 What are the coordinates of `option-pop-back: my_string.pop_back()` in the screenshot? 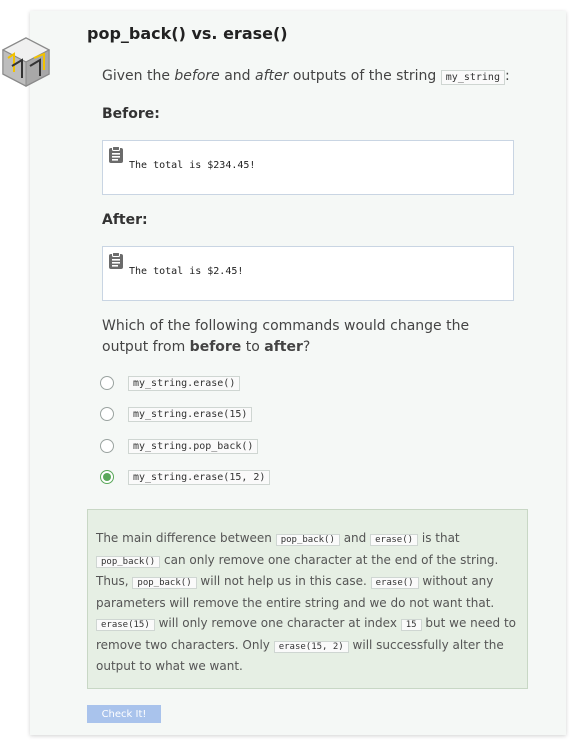 It's located at (179, 446).